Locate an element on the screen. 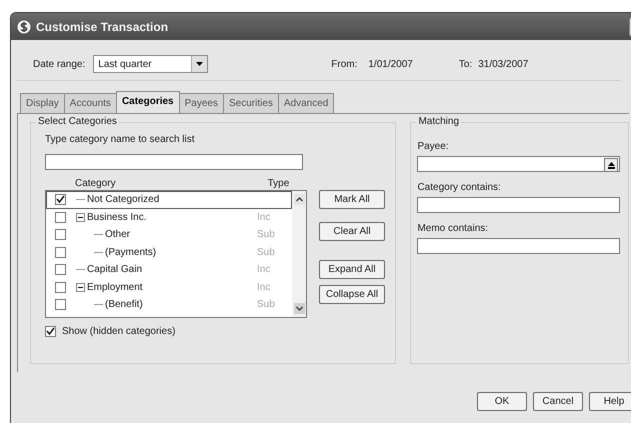 The height and width of the screenshot is (423, 631). category-name: Employment is located at coordinates (115, 287).